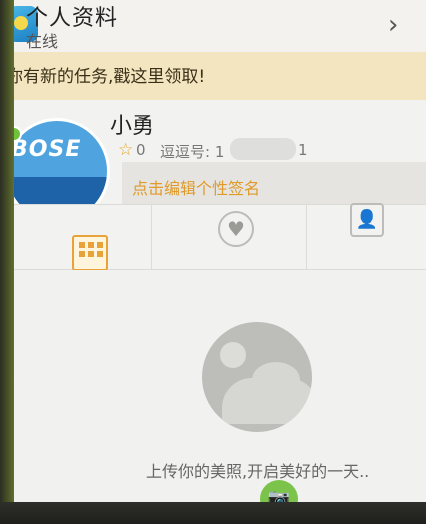 The image size is (426, 524). I want to click on task-banner: 你有新的任务,戳这里领取!, so click(220, 76).